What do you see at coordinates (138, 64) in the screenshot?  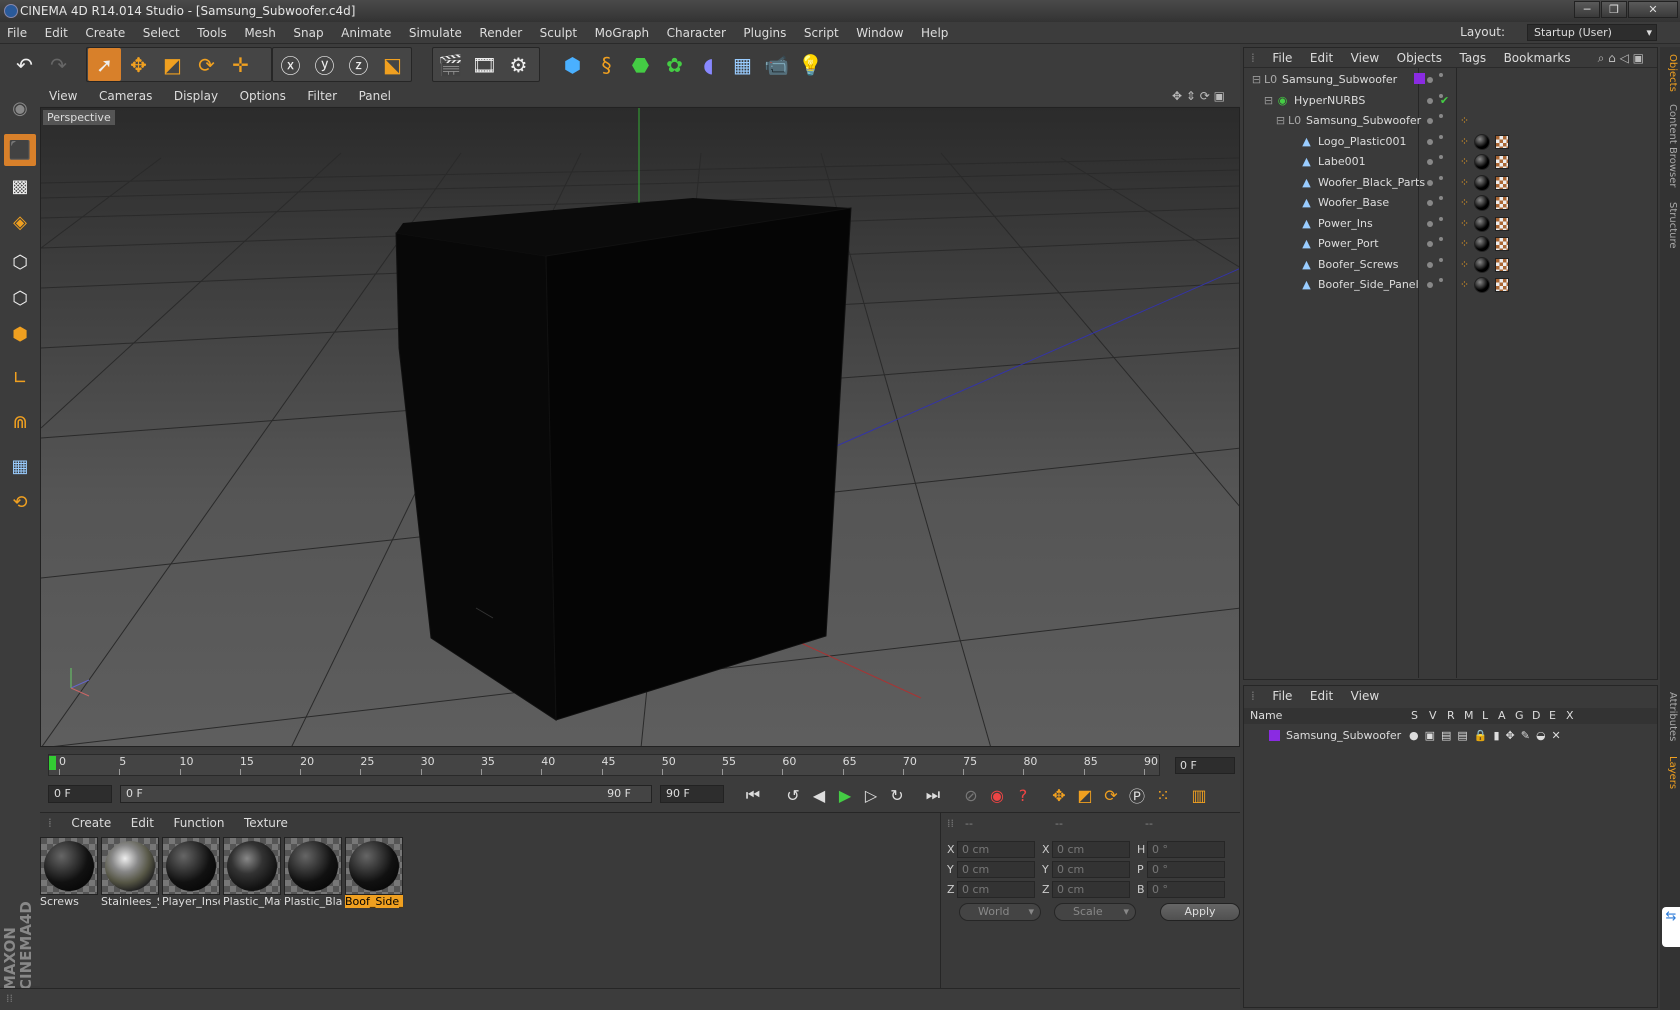 I see `move-icon: ✥` at bounding box center [138, 64].